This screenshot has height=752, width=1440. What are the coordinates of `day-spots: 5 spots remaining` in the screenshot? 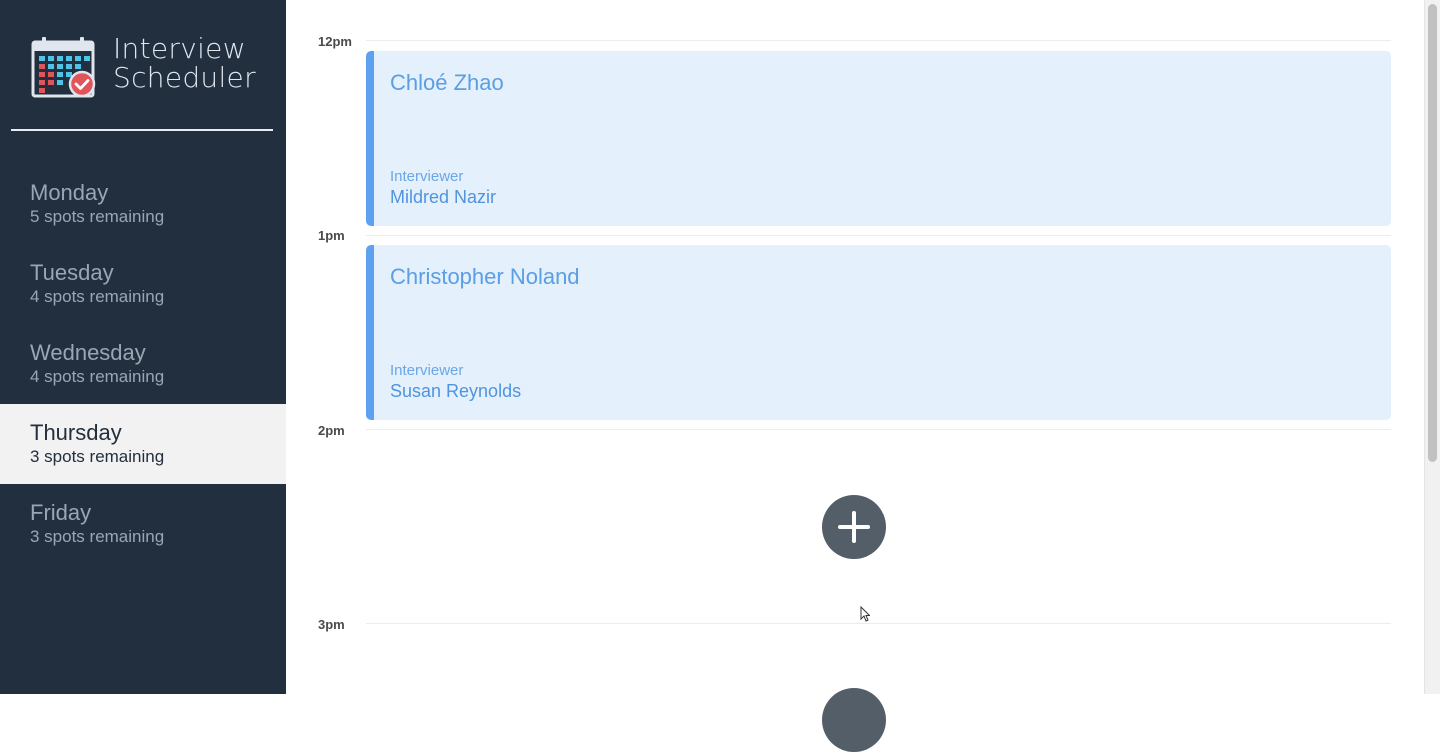 It's located at (97, 216).